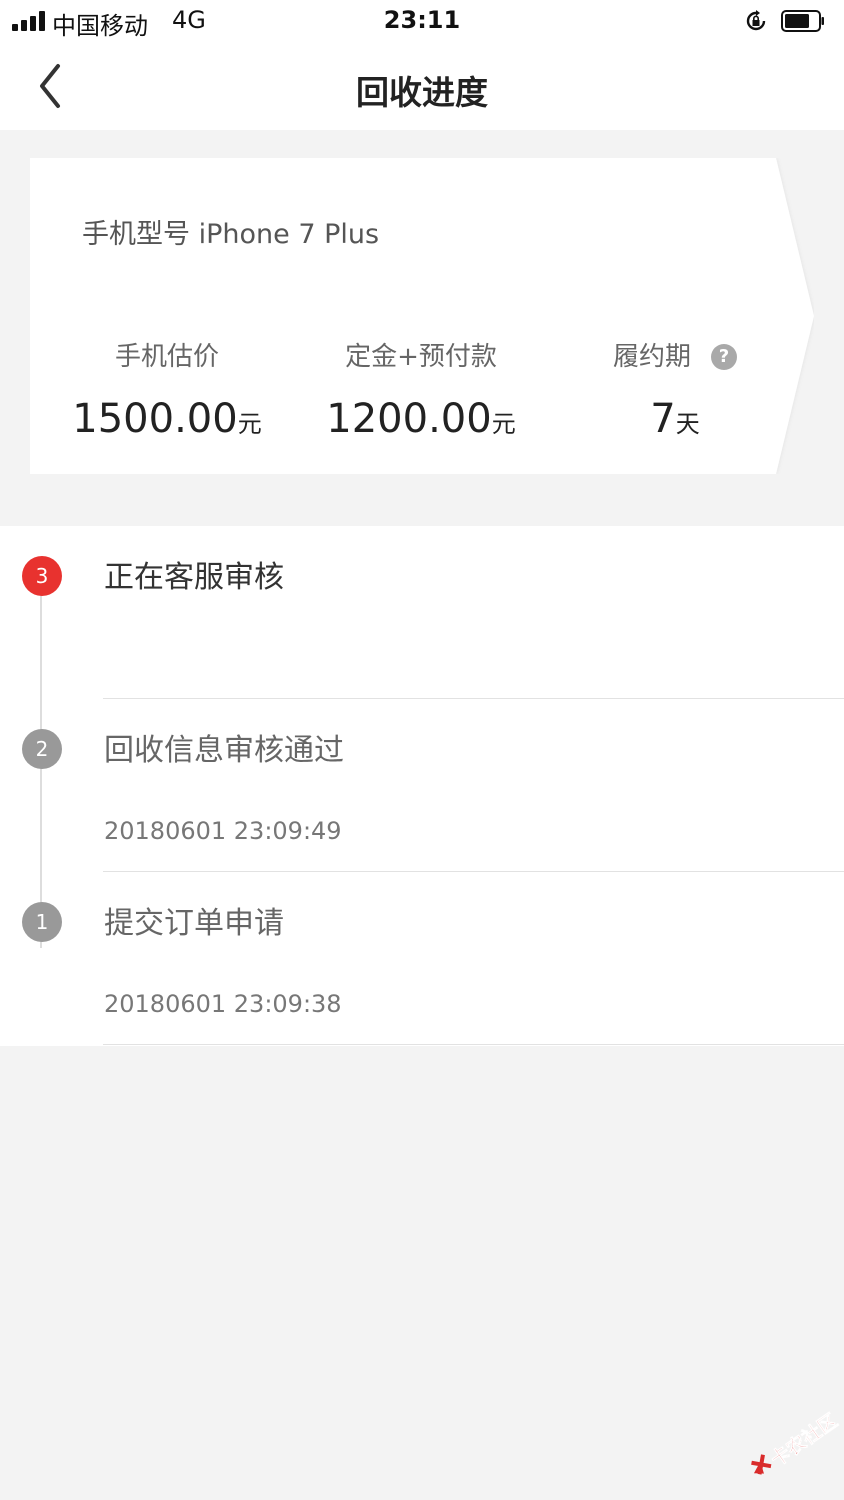 This screenshot has width=844, height=1500. I want to click on nav-bar: 回收进度, so click(422, 87).